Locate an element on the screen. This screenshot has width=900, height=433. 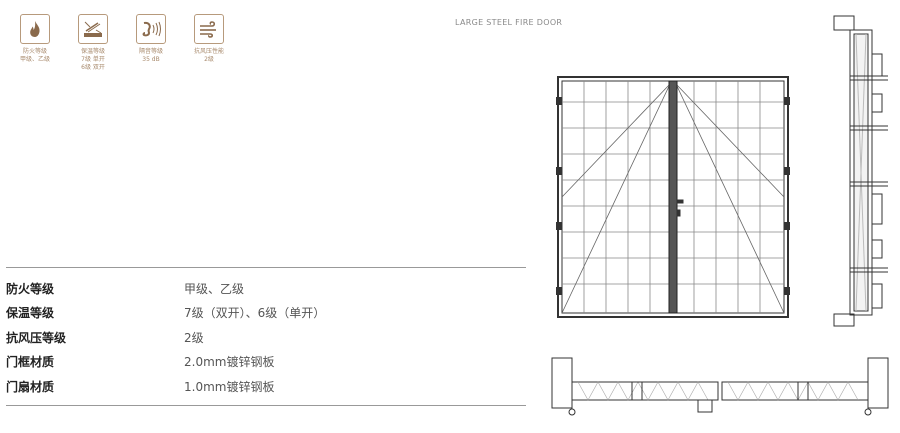
spec-value: 2级 is located at coordinates (194, 337).